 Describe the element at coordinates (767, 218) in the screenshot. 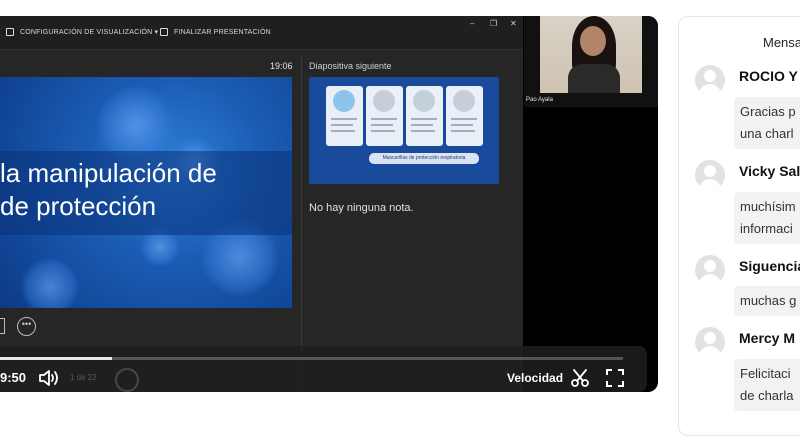

I see `message-bubble: muchísim informaci` at that location.